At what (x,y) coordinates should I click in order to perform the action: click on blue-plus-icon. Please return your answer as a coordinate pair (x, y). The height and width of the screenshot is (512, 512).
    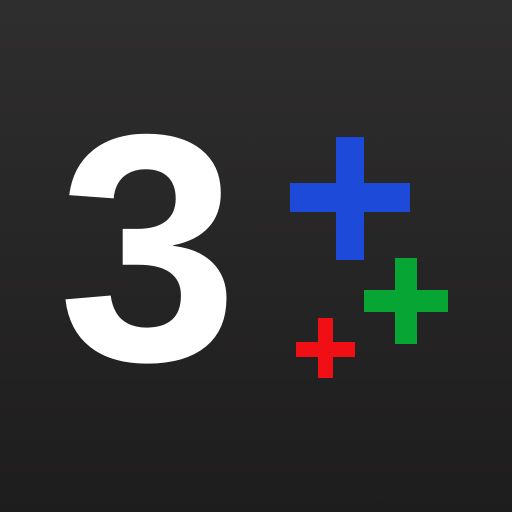
    Looking at the image, I should click on (350, 198).